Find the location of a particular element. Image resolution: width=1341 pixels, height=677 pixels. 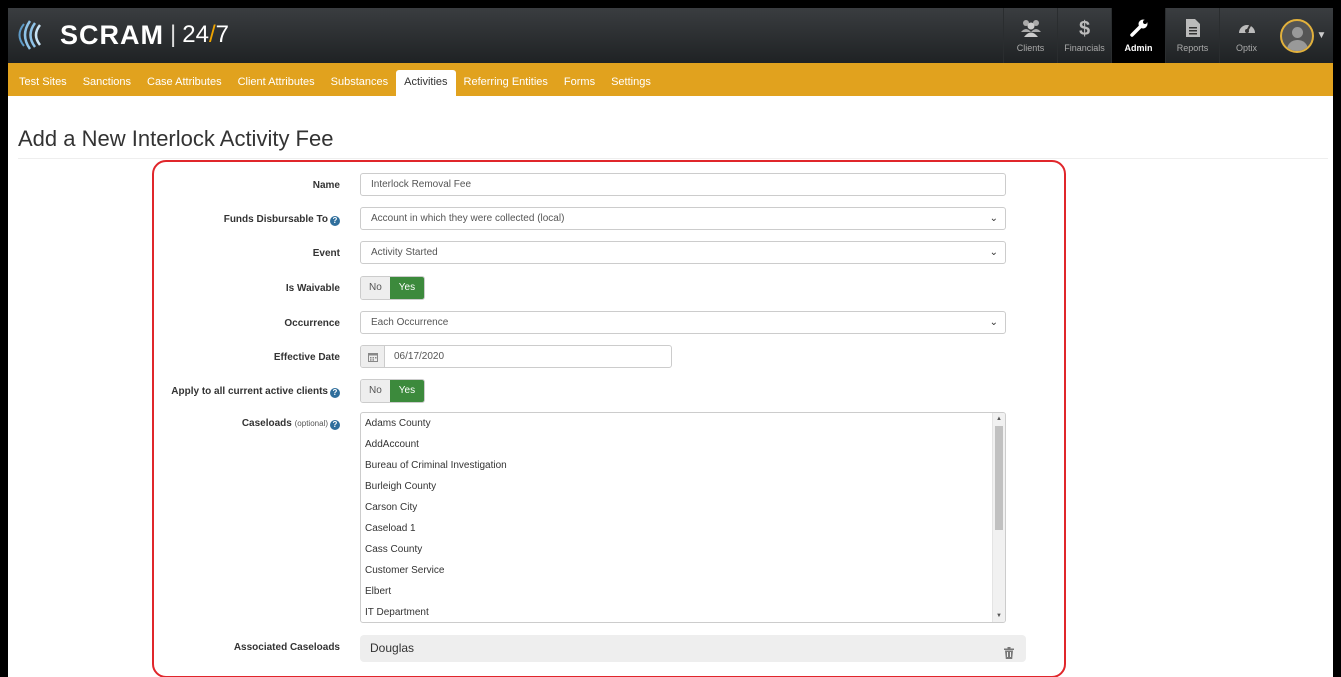

user-menu: ▼ is located at coordinates (1303, 35).